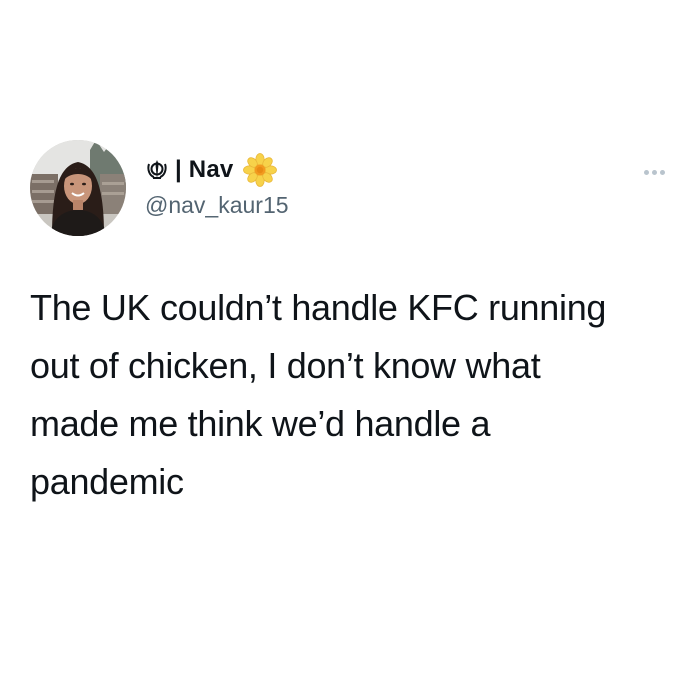 The height and width of the screenshot is (700, 700). I want to click on tweet-text-line: The UK couldn’t handle KFC running, so click(318, 307).